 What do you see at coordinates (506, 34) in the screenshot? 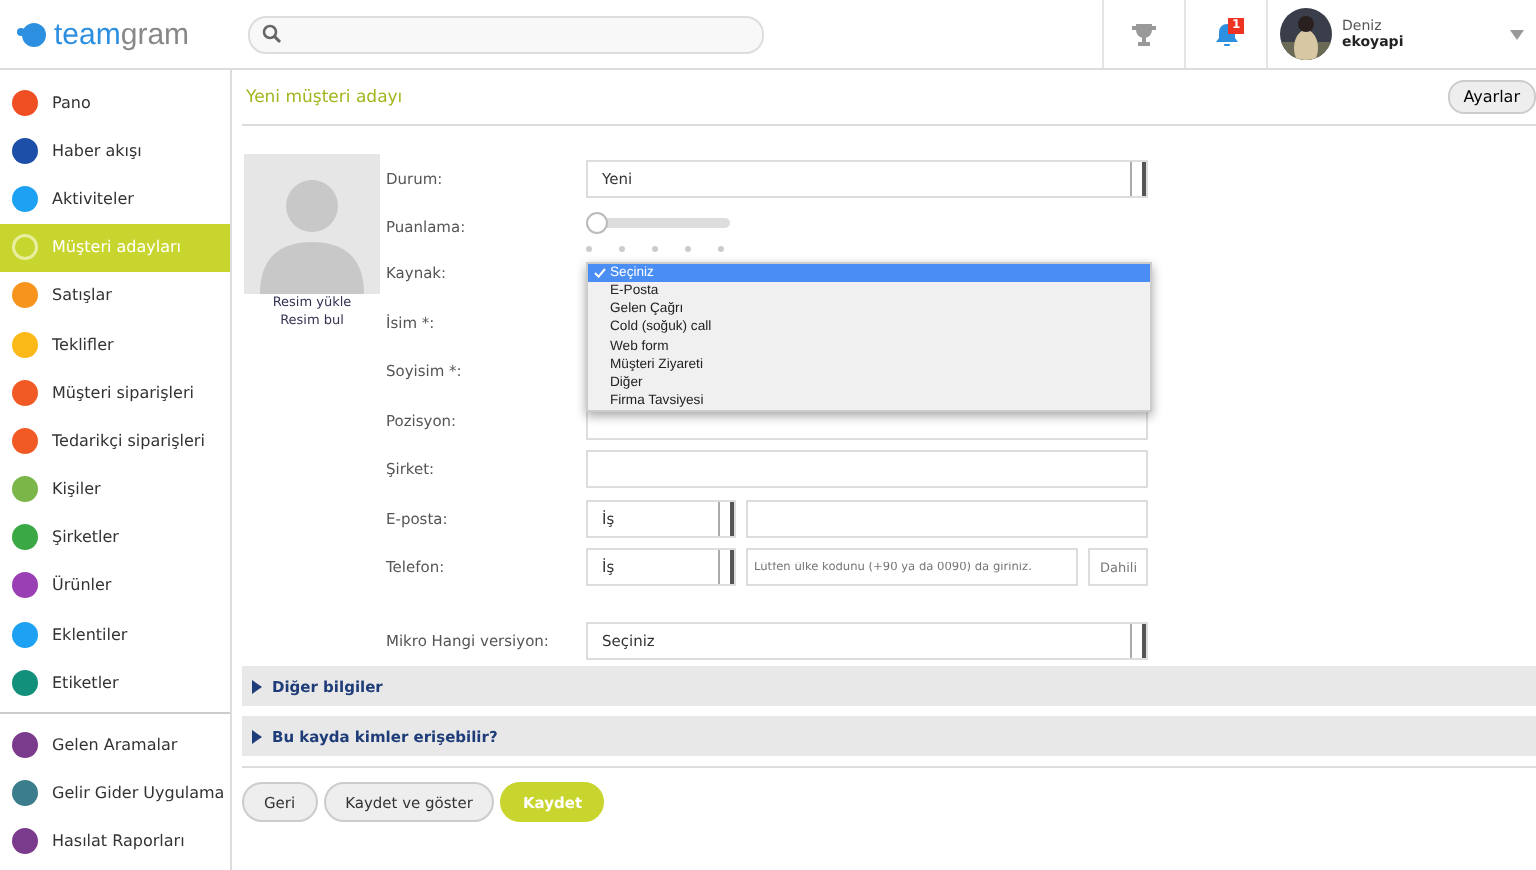
I see `search-field` at bounding box center [506, 34].